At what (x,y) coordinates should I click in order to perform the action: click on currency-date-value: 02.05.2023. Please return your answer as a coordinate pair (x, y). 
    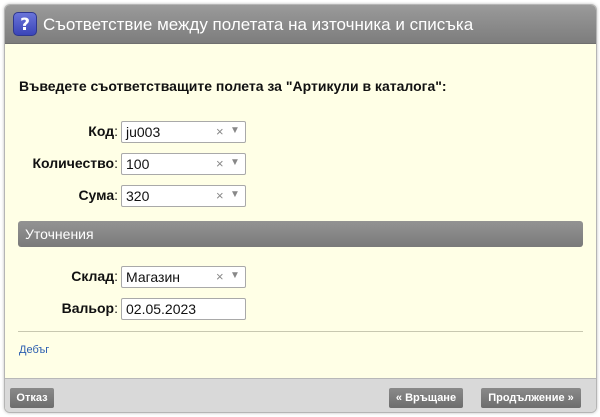
    Looking at the image, I should click on (161, 309).